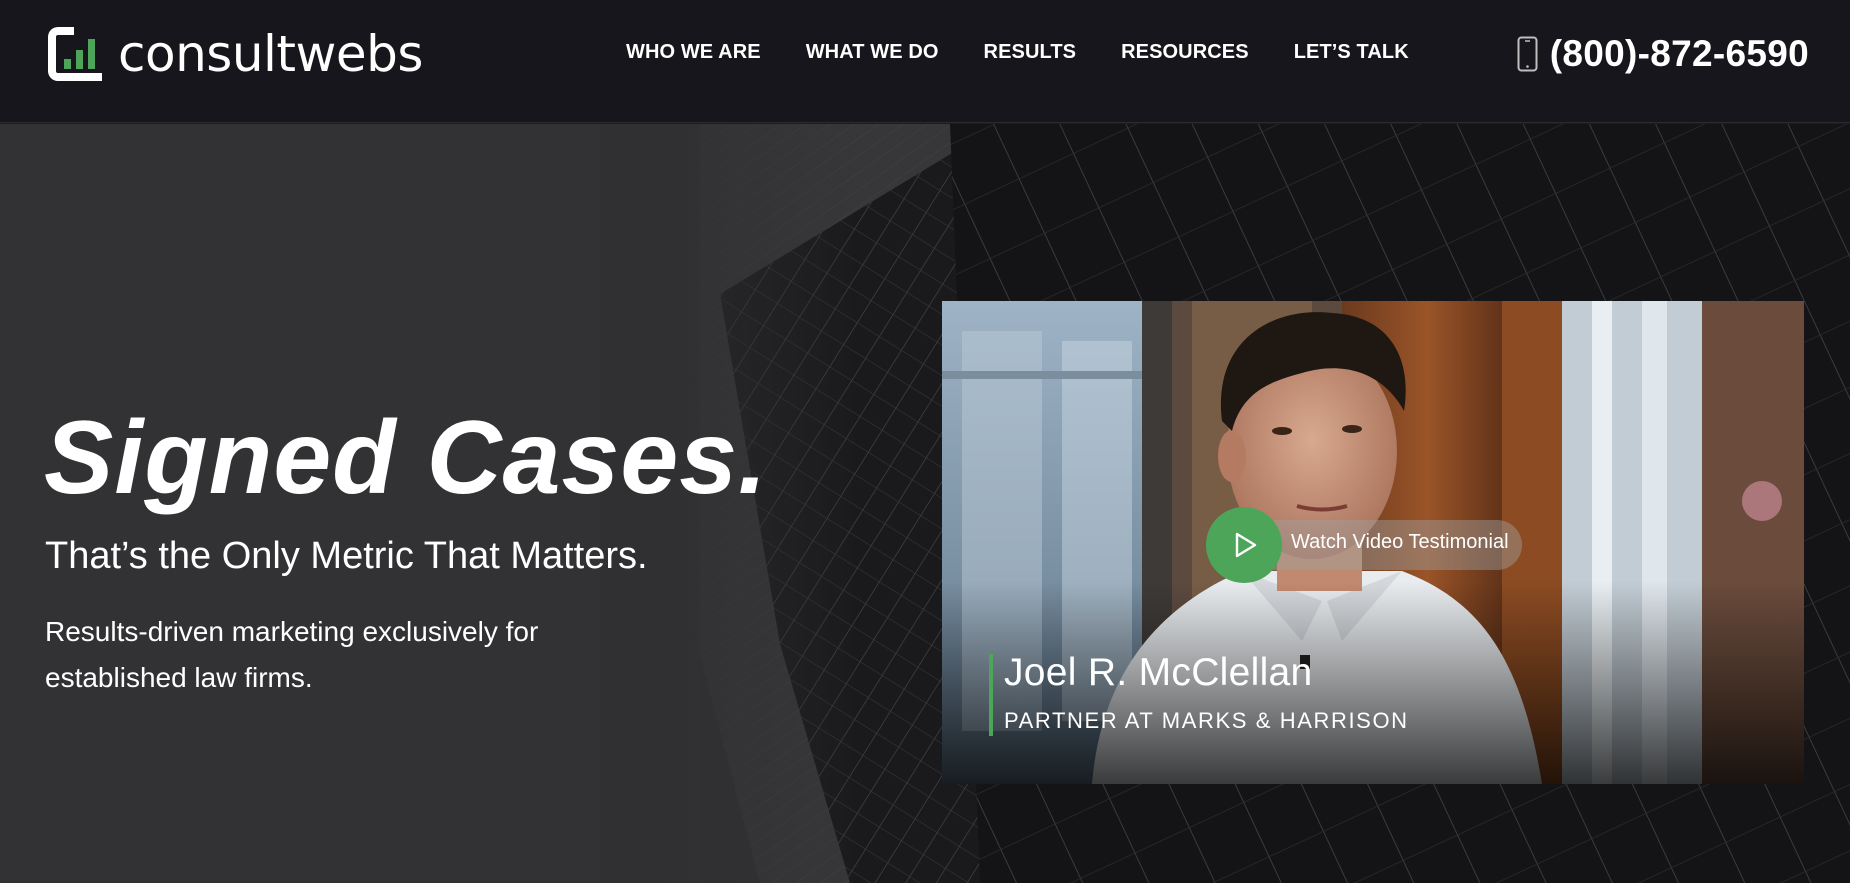 The height and width of the screenshot is (883, 1850). Describe the element at coordinates (75, 54) in the screenshot. I see `logo-bars-icon` at that location.